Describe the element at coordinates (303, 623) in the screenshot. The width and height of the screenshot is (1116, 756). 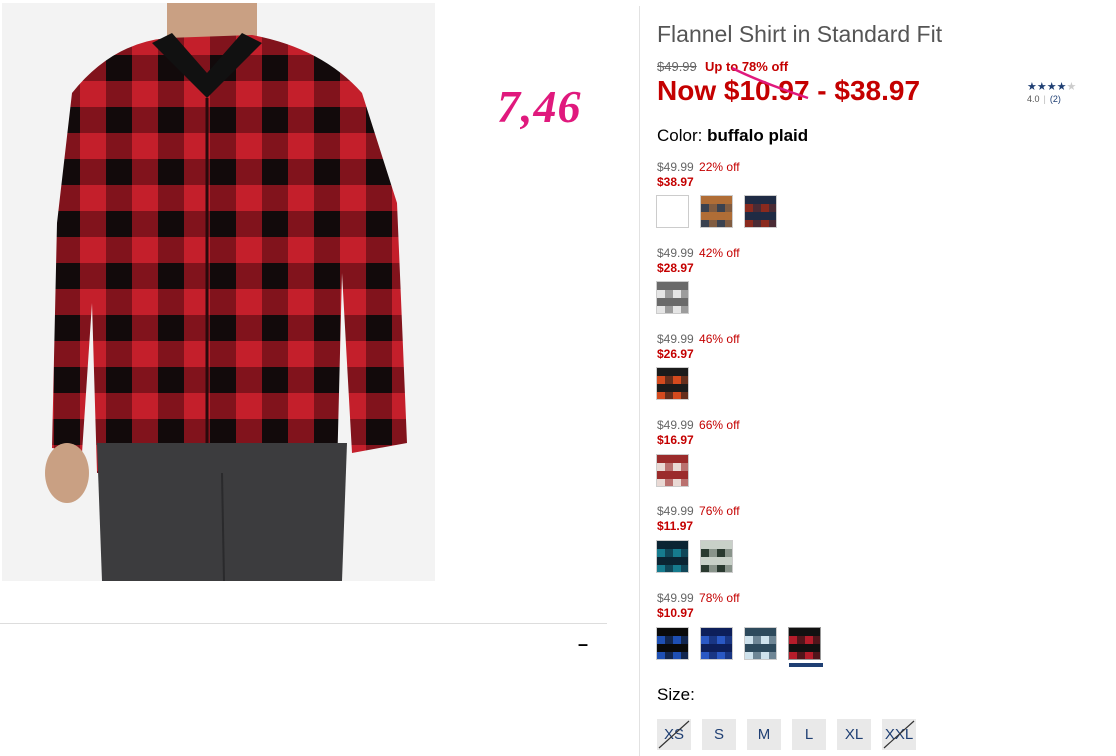
I see `section-divider` at that location.